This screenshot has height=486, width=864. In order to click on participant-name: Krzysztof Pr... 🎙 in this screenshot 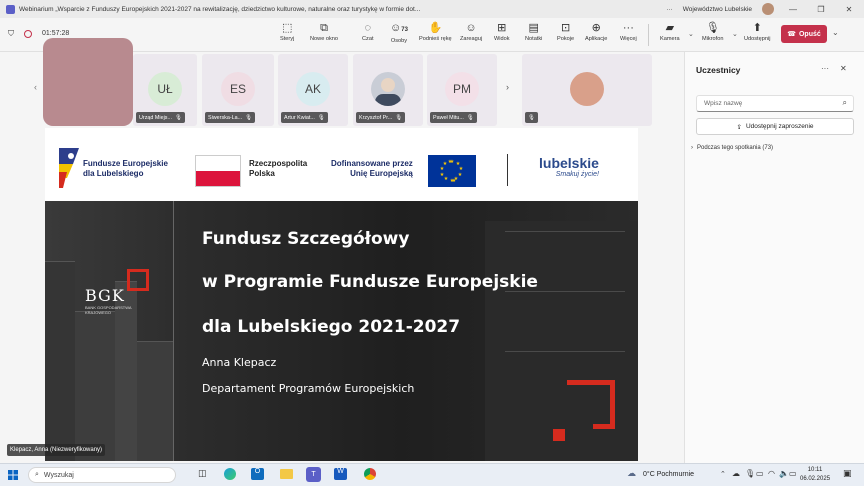, I will do `click(381, 117)`.